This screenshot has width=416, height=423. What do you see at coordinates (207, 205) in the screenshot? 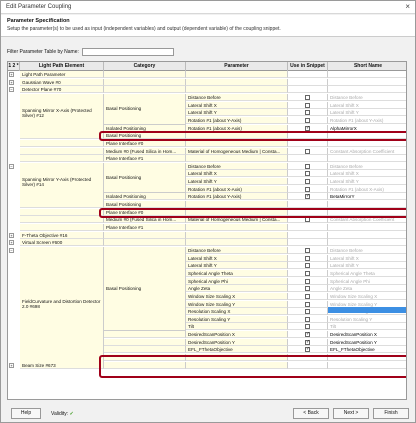
I see `table-row: Basal Positioning` at bounding box center [207, 205].